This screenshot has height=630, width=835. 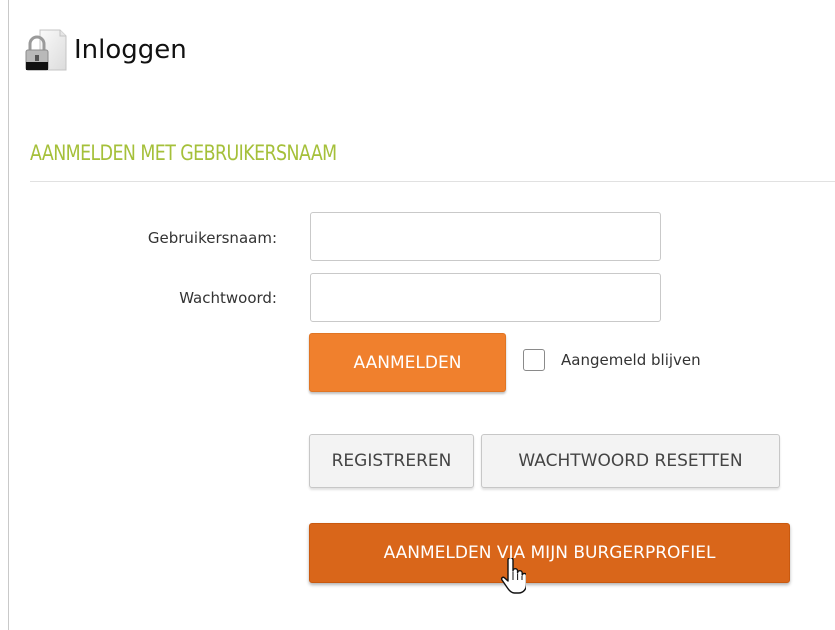 I want to click on lock-document-icon, so click(x=46, y=50).